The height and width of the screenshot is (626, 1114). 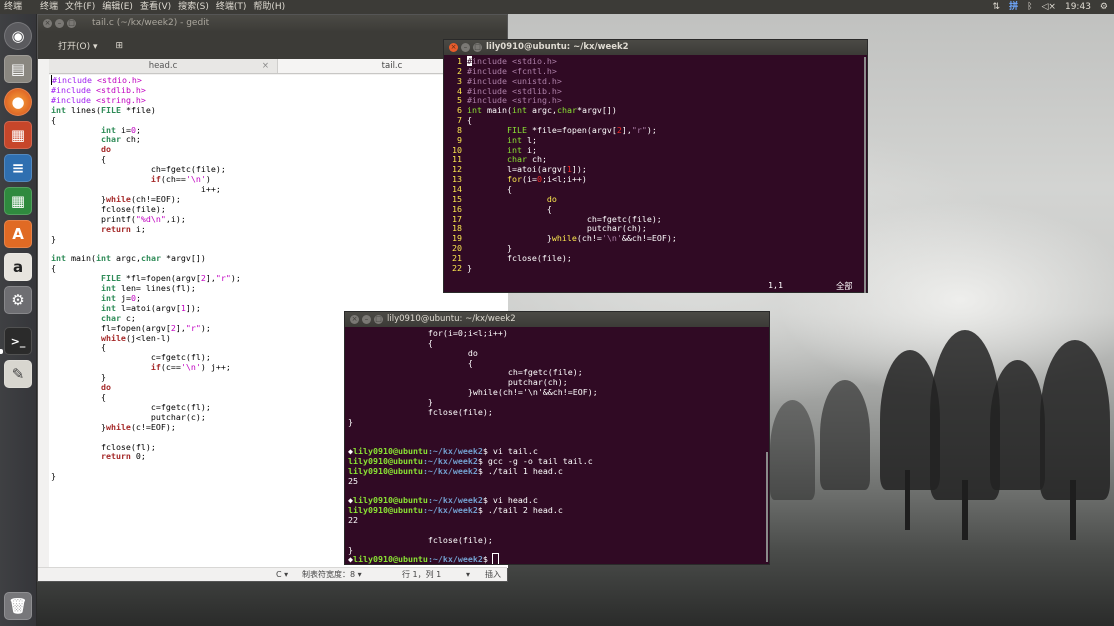 I want to click on window-title: tail.c (~/kx/week2) - gedit, so click(x=151, y=23).